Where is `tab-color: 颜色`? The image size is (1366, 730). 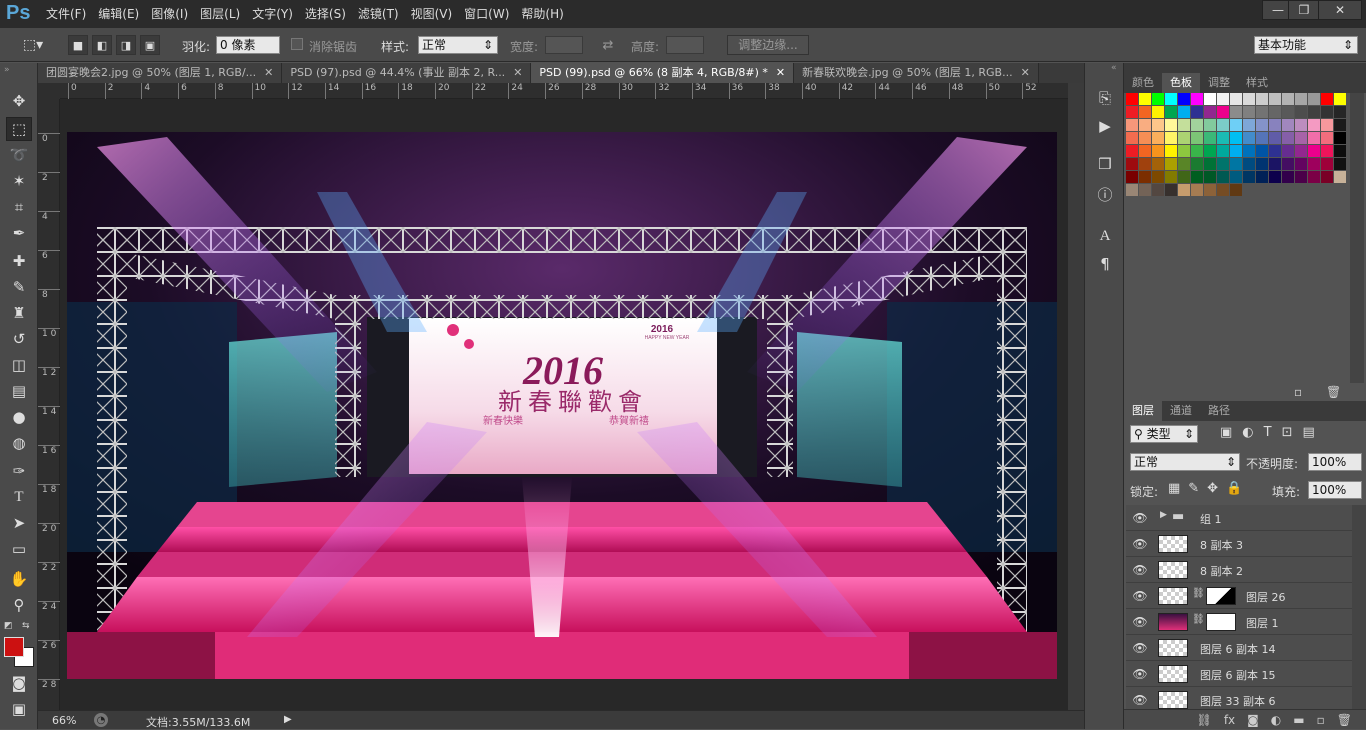 tab-color: 颜色 is located at coordinates (1143, 83).